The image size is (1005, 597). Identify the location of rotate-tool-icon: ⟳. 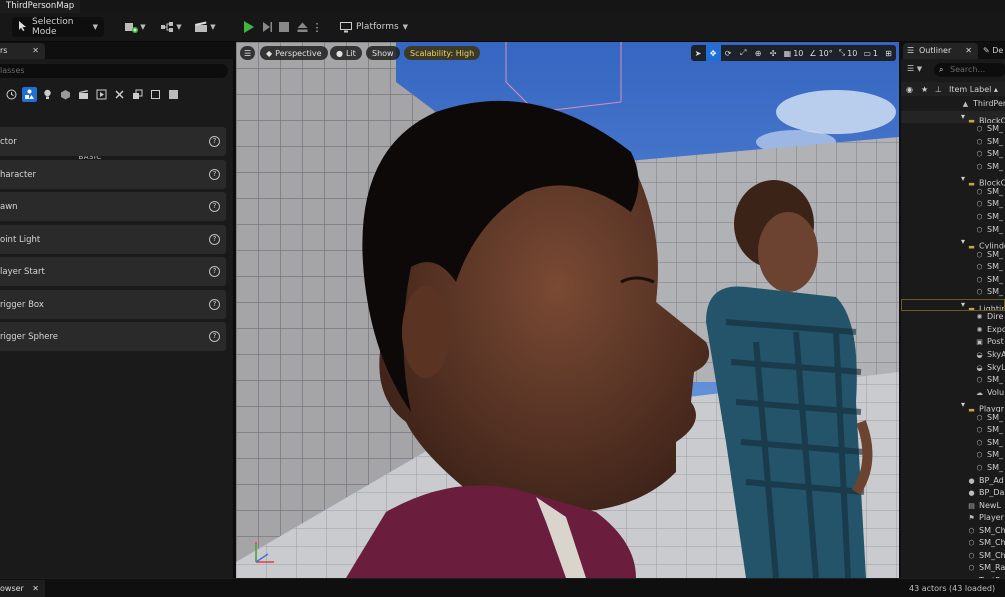
(728, 53).